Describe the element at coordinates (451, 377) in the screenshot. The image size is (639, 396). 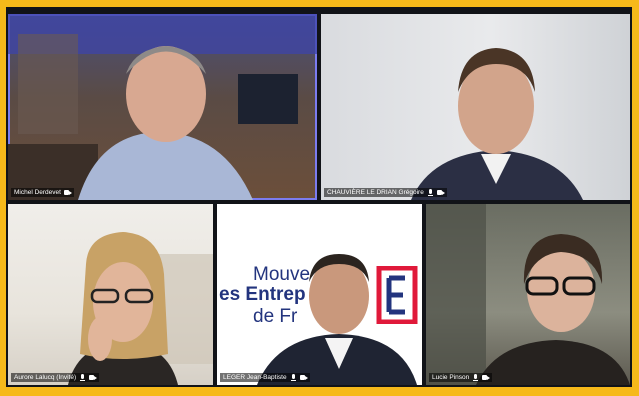
I see `participant-name: Lucie Pinson` at that location.